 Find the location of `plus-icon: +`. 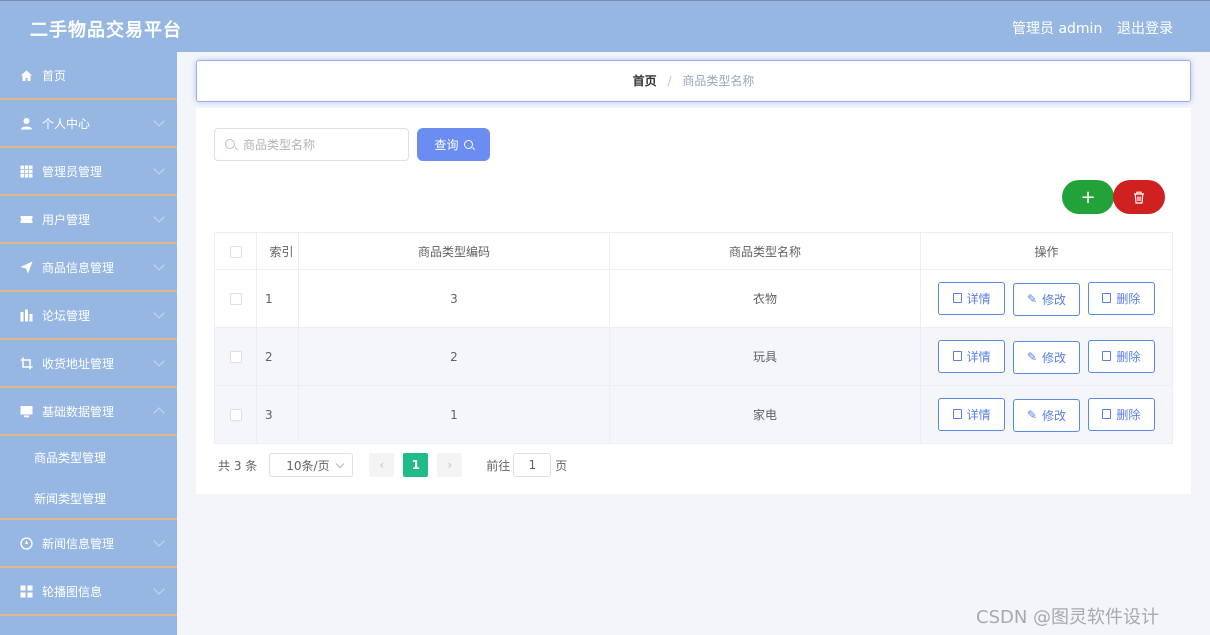

plus-icon: + is located at coordinates (1088, 197).